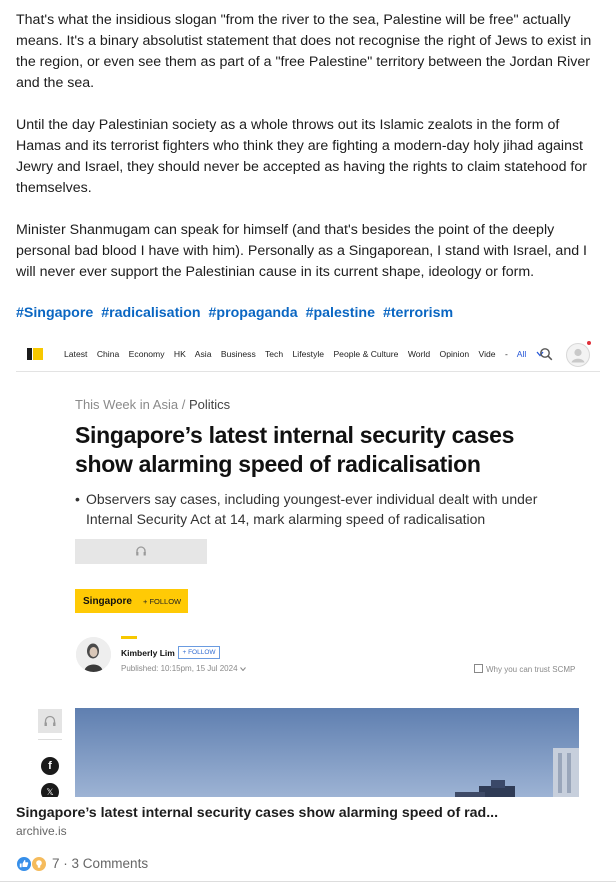 This screenshot has width=616, height=884. I want to click on nav-item: China, so click(108, 354).